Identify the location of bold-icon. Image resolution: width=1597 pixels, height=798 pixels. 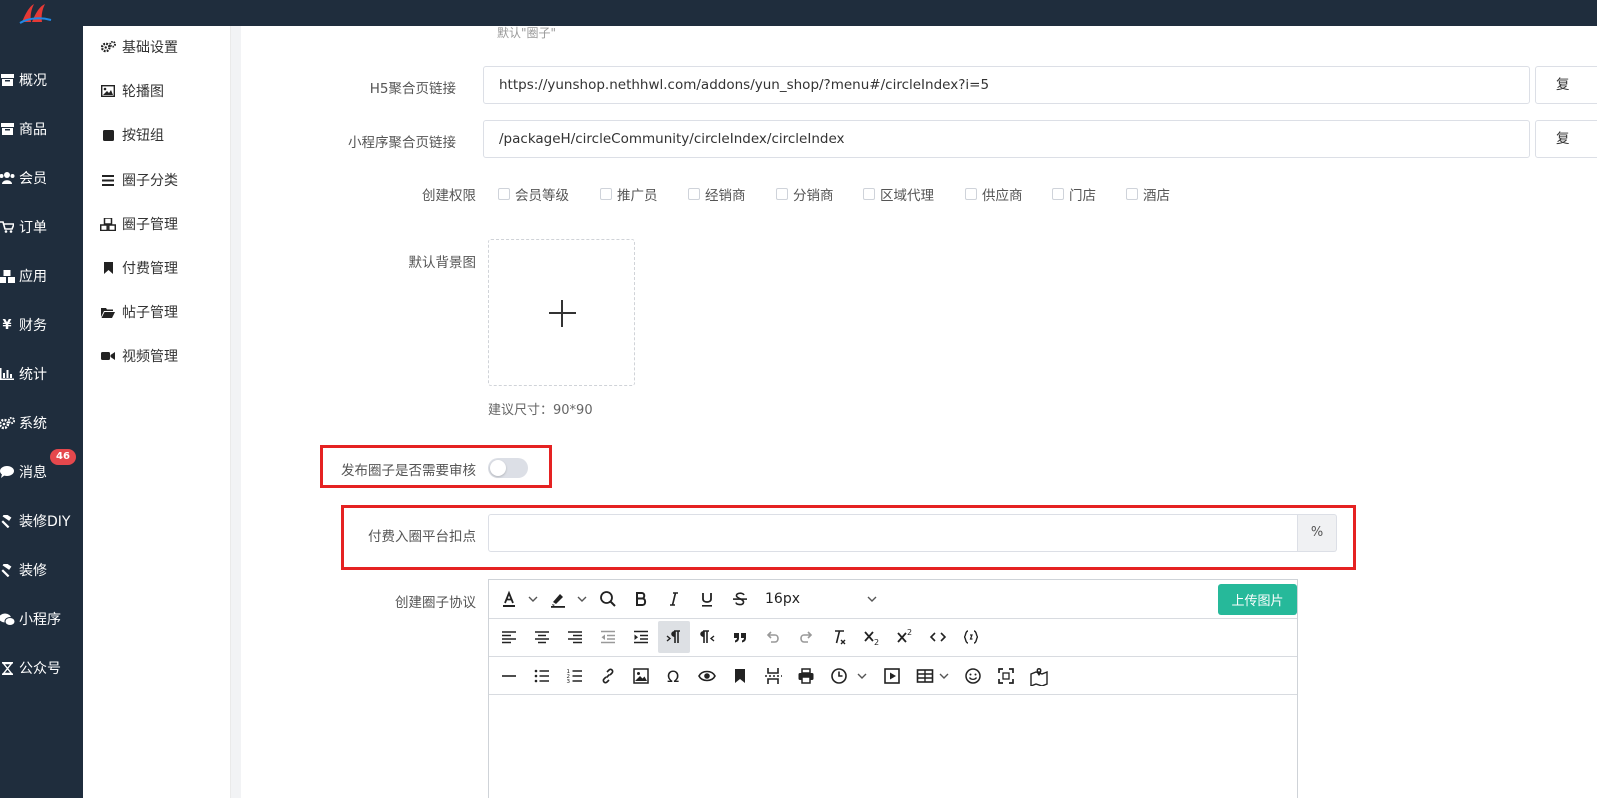
(641, 599).